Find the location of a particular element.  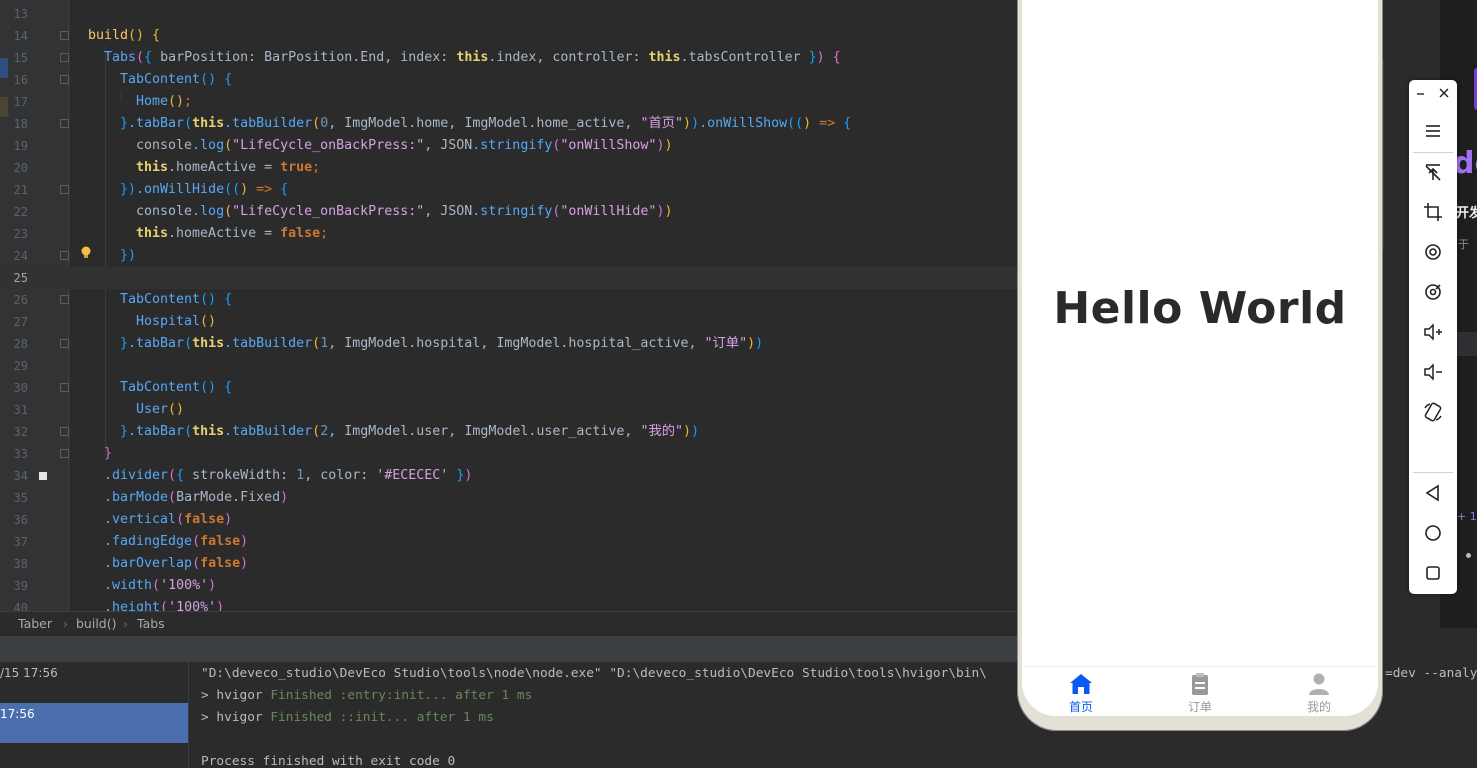

panel-text-fragment: 于 is located at coordinates (1463, 244).